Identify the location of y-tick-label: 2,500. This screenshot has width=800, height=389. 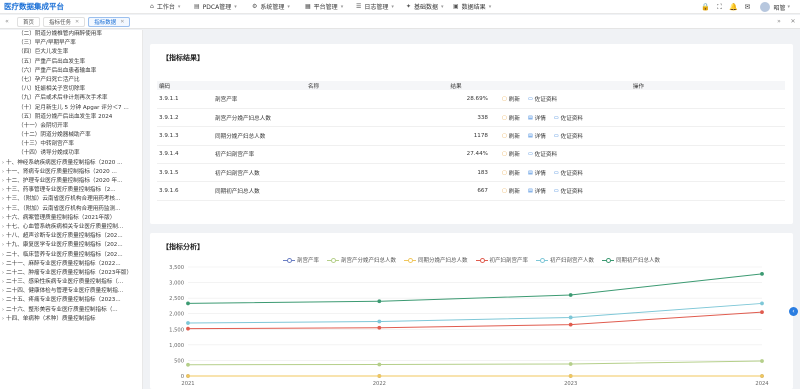
(176, 299).